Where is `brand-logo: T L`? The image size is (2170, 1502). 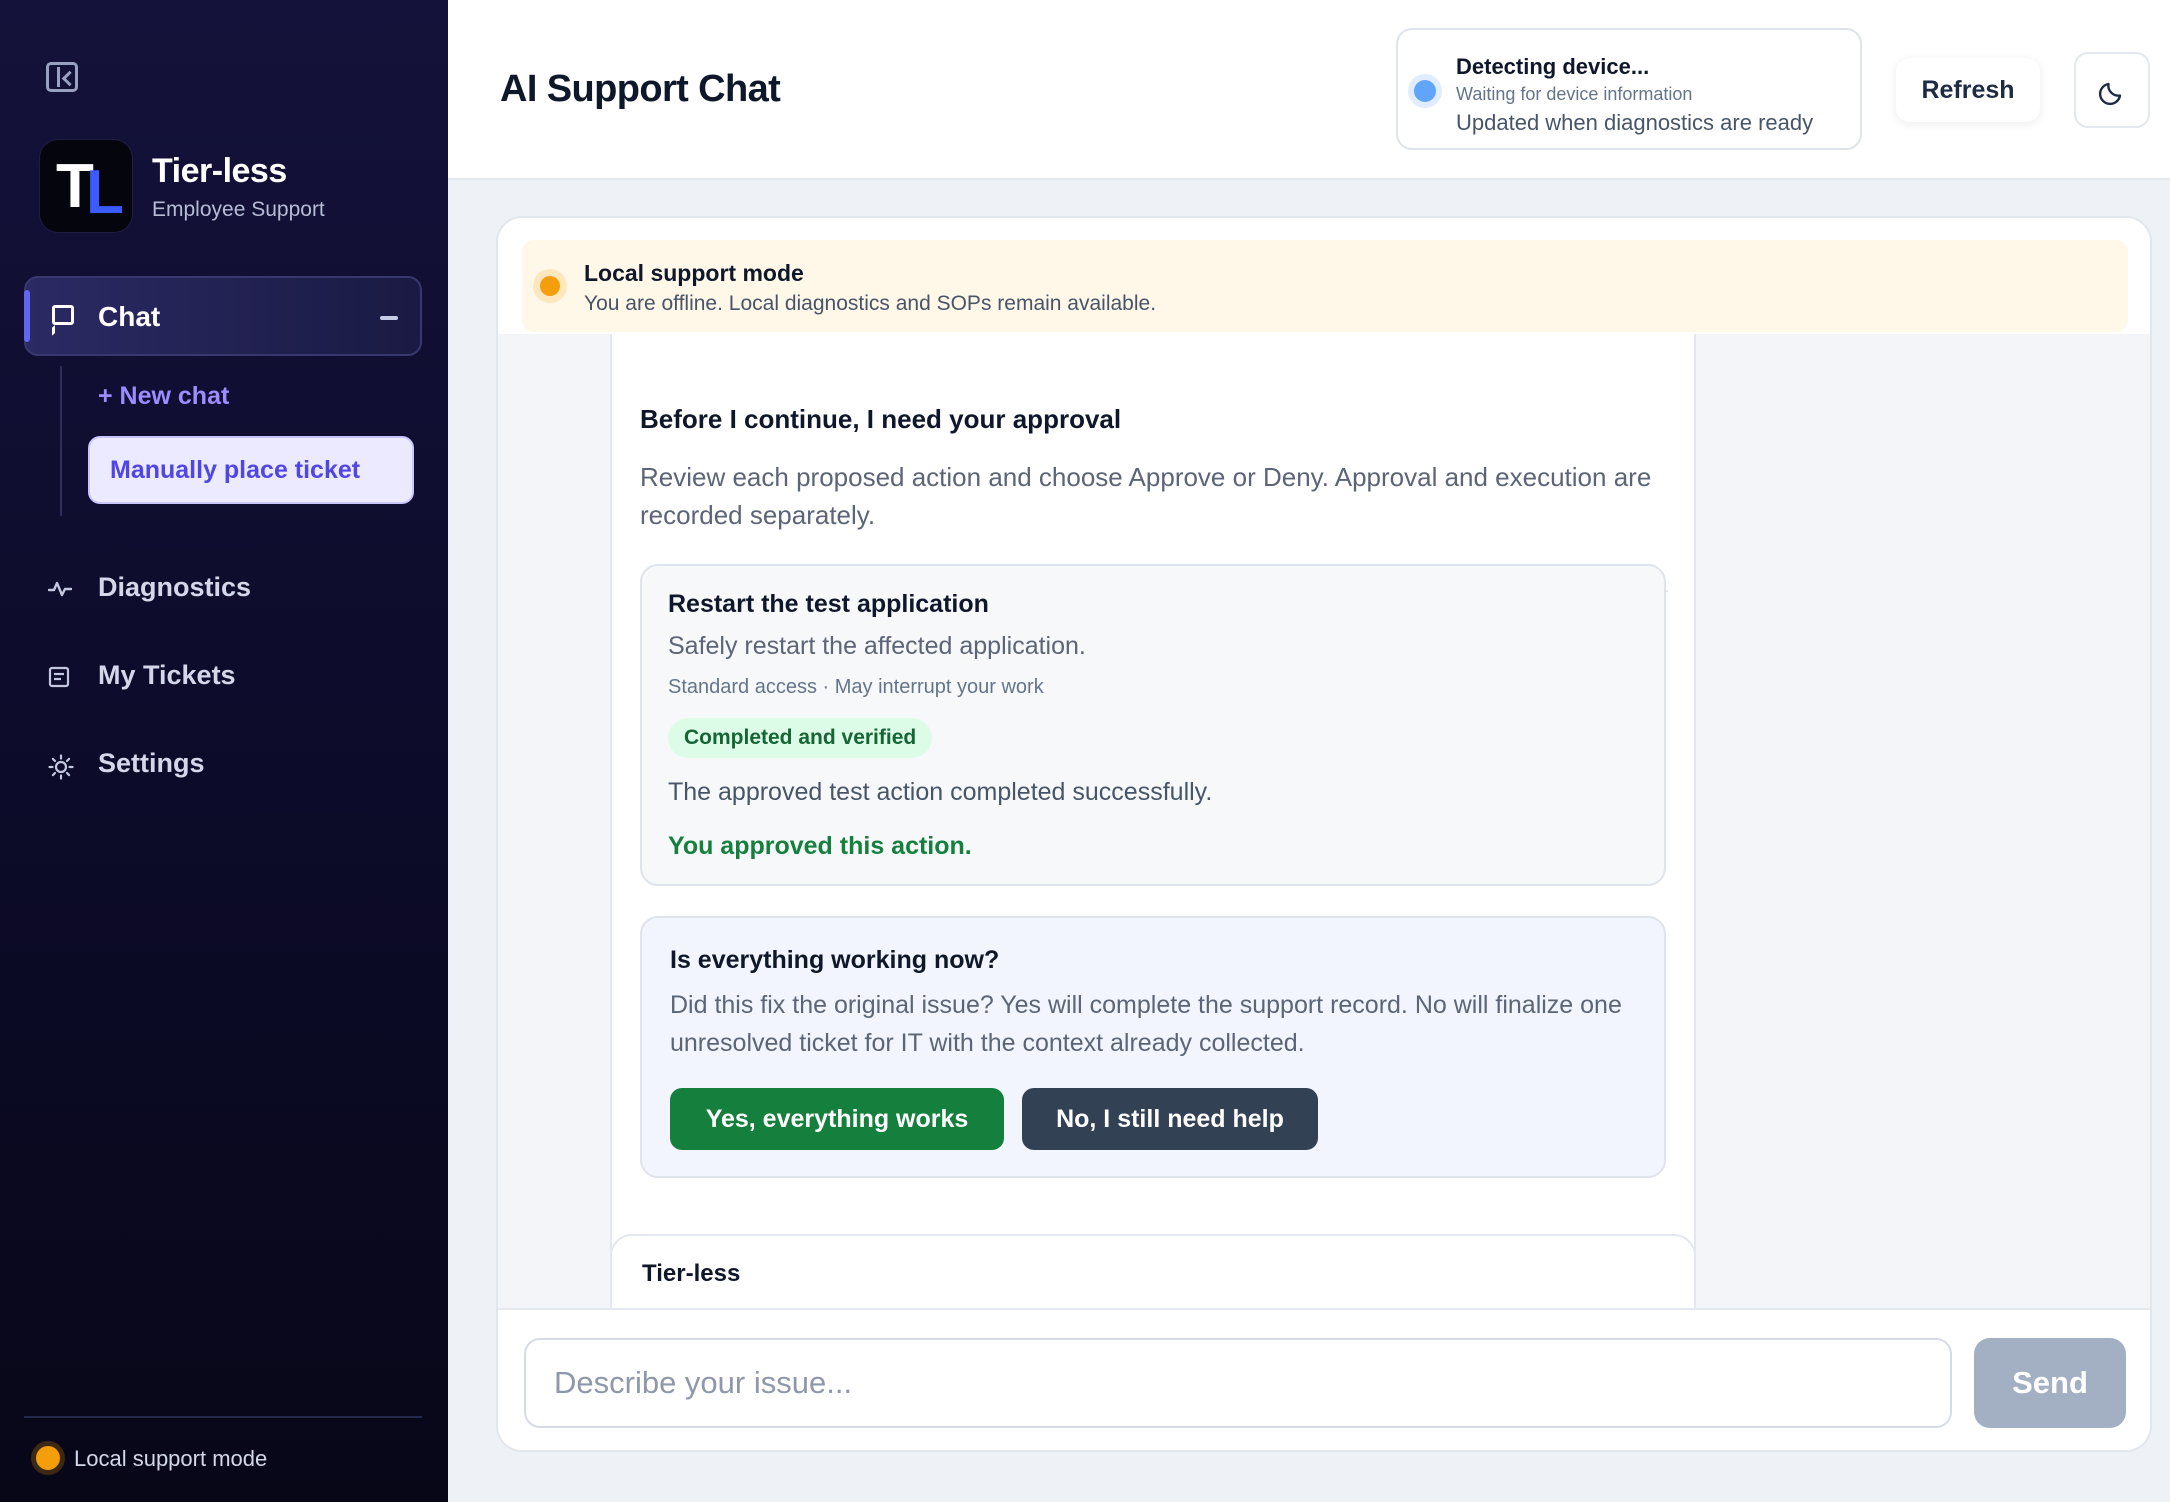 brand-logo: T L is located at coordinates (86, 186).